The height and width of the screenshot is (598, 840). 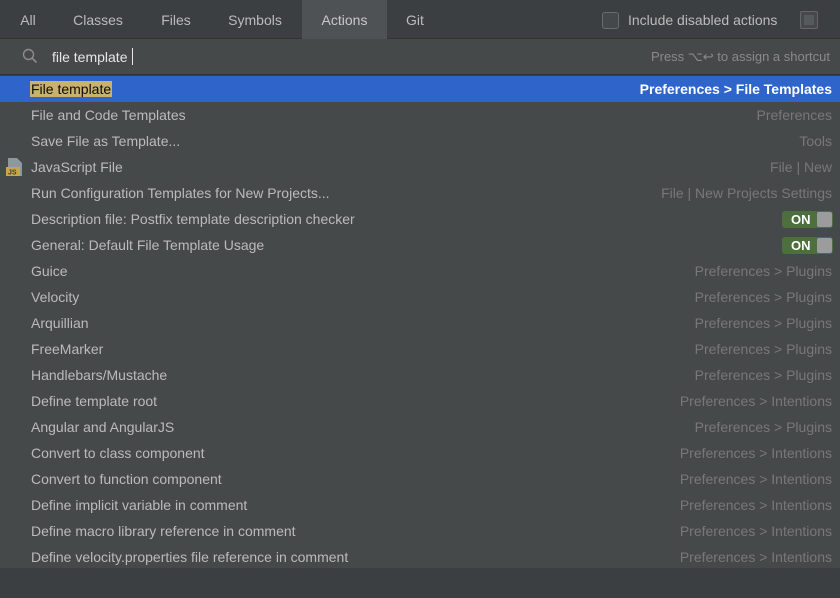 I want to click on tab-symbols: Symbols, so click(x=255, y=19).